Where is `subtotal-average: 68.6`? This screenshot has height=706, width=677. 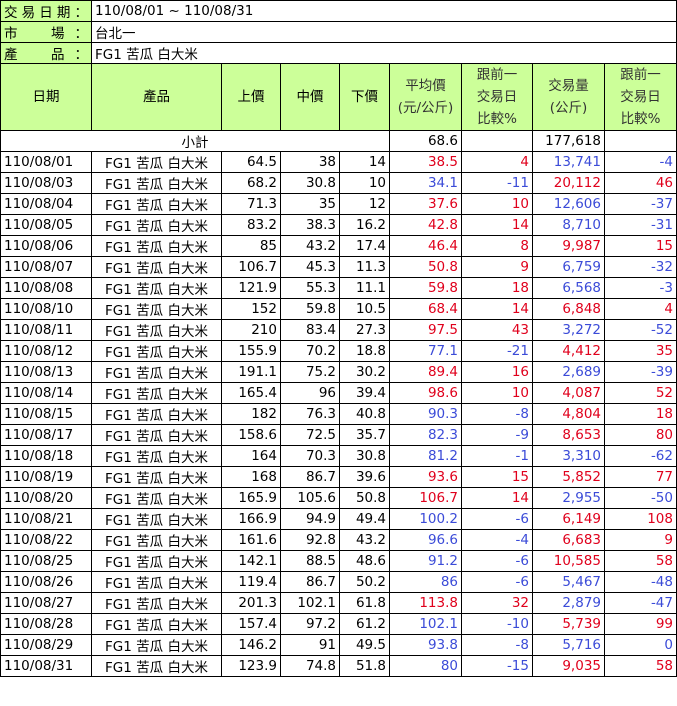 subtotal-average: 68.6 is located at coordinates (425, 141).